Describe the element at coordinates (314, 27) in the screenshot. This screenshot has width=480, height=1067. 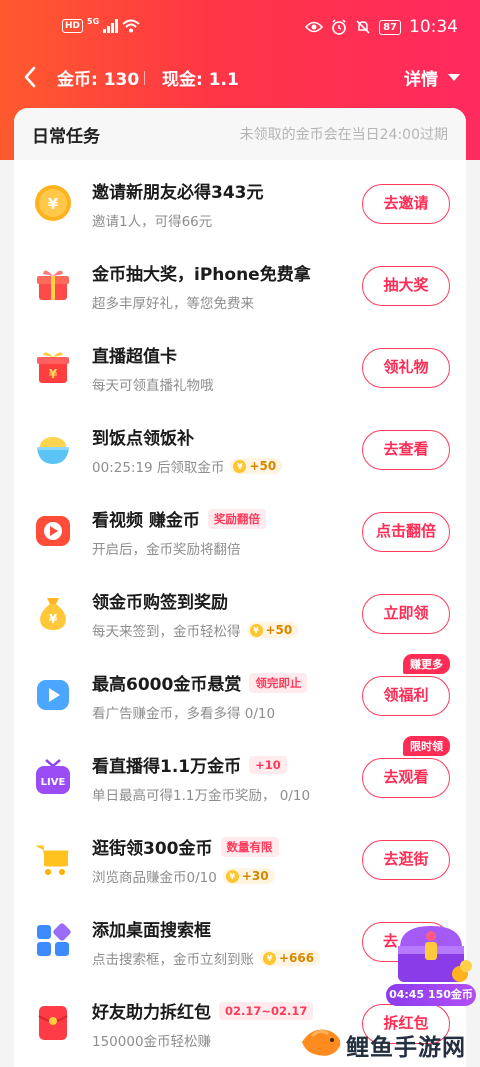
I see `eye-icon` at that location.